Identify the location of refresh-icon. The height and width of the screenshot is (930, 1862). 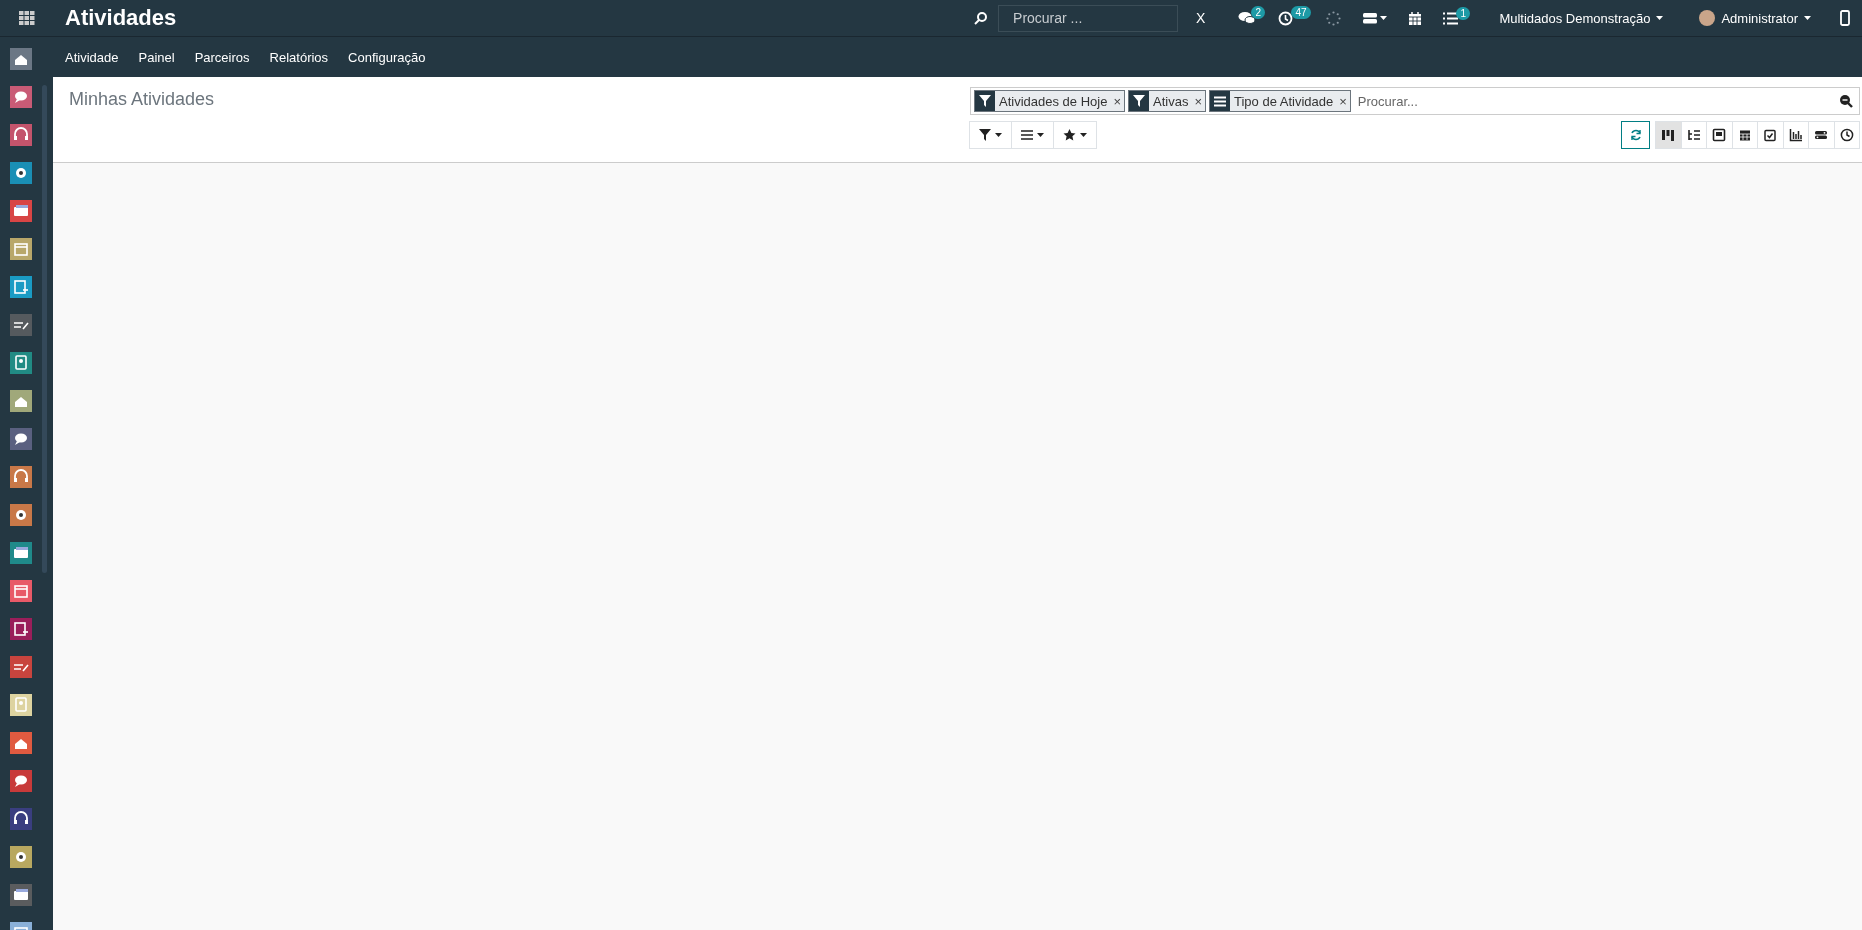
(1635, 135).